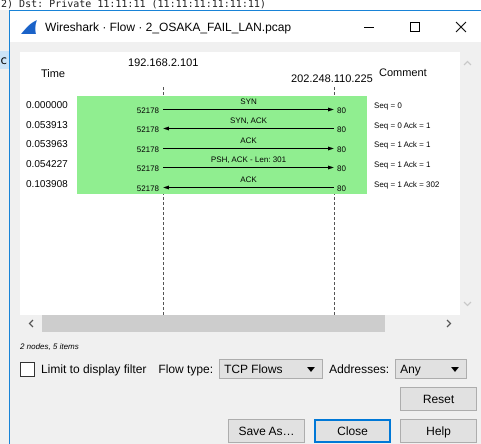 Image resolution: width=481 pixels, height=444 pixels. Describe the element at coordinates (332, 79) in the screenshot. I see `node-address: 202.248.110.225` at that location.